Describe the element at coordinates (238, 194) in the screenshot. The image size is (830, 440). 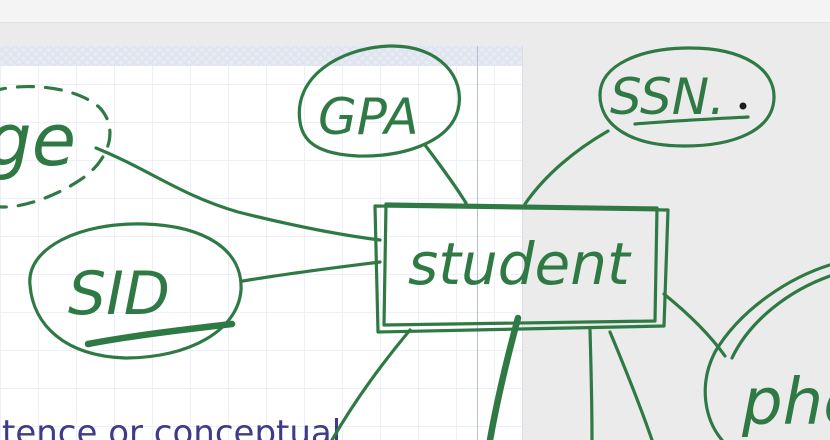
I see `line-age-to-student` at that location.